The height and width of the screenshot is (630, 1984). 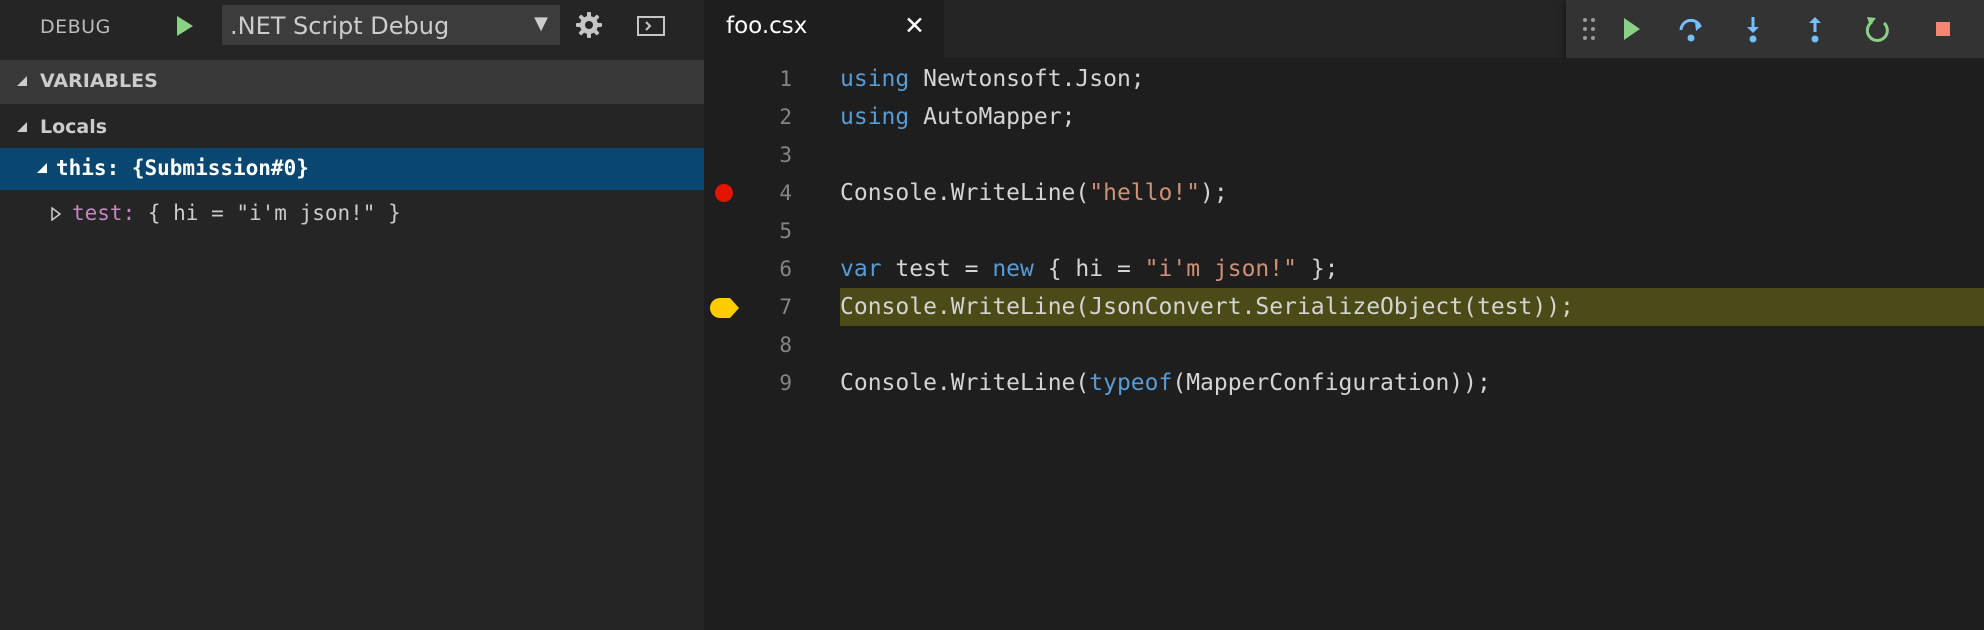 What do you see at coordinates (74, 127) in the screenshot?
I see `scope-label: Locals` at bounding box center [74, 127].